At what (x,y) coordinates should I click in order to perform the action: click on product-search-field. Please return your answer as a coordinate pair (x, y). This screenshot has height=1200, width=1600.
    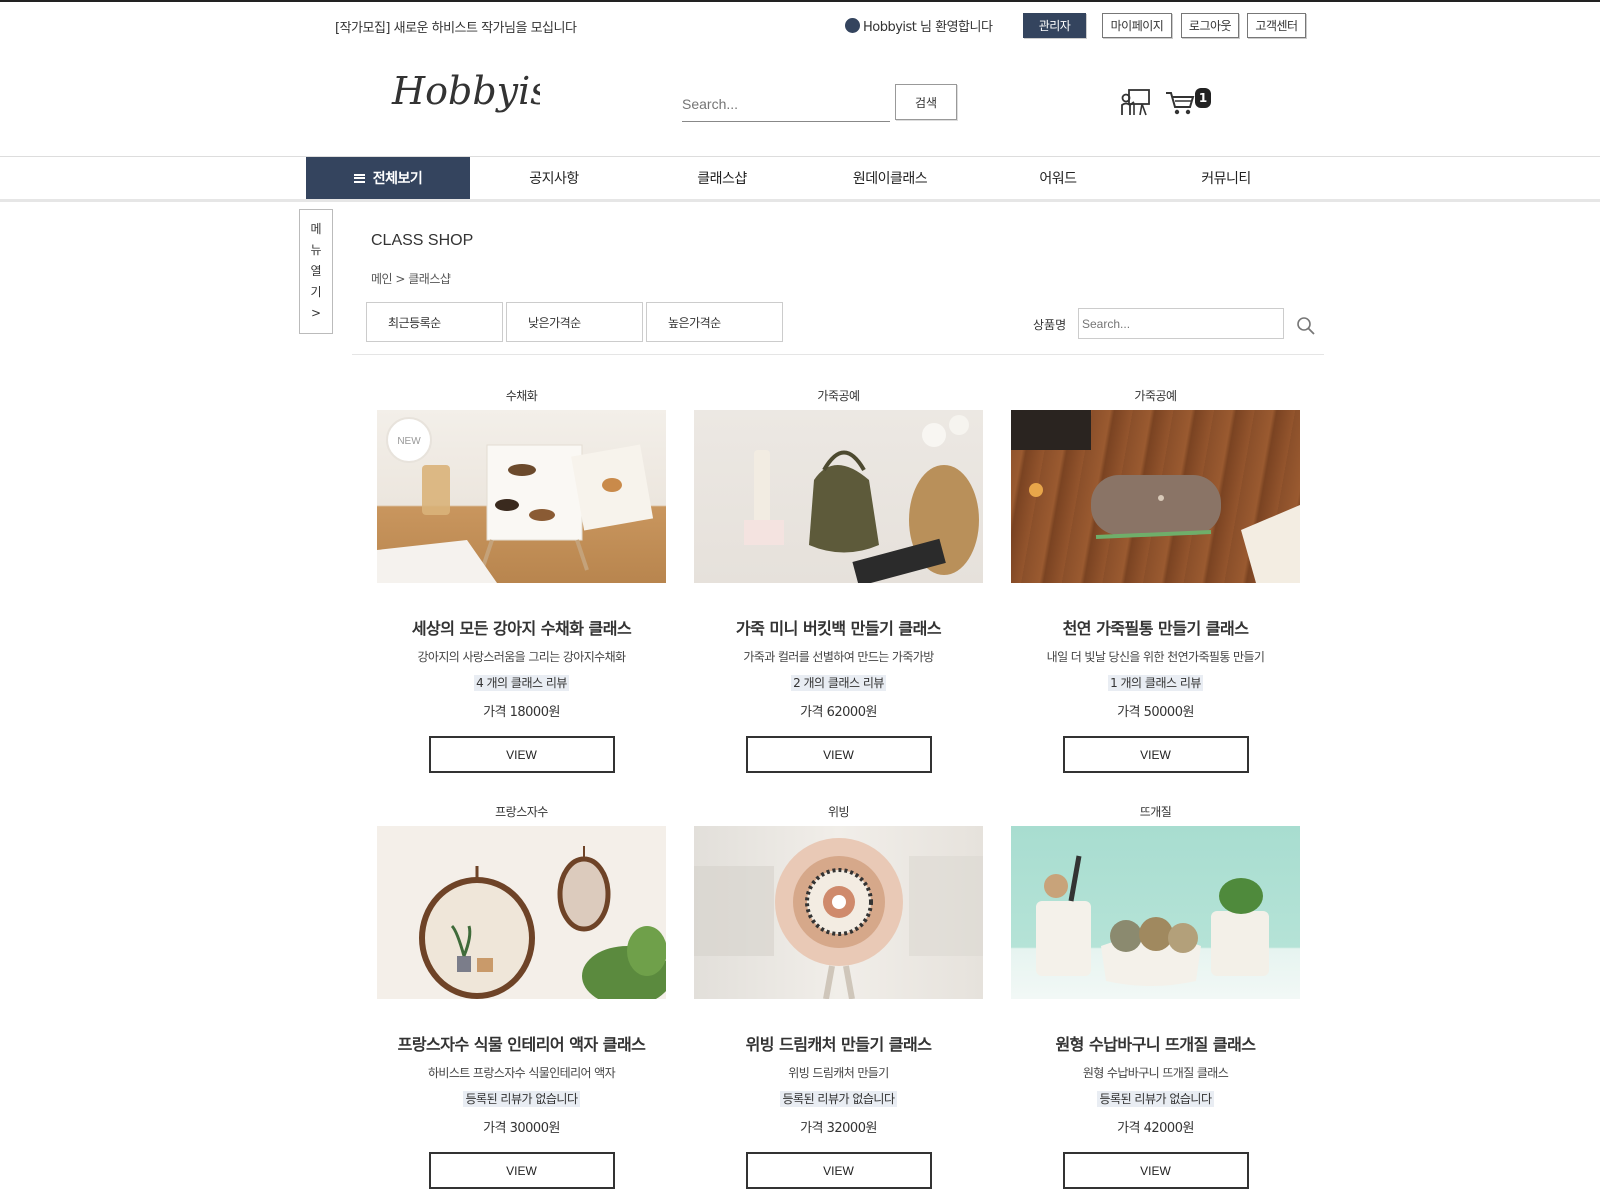
    Looking at the image, I should click on (1181, 323).